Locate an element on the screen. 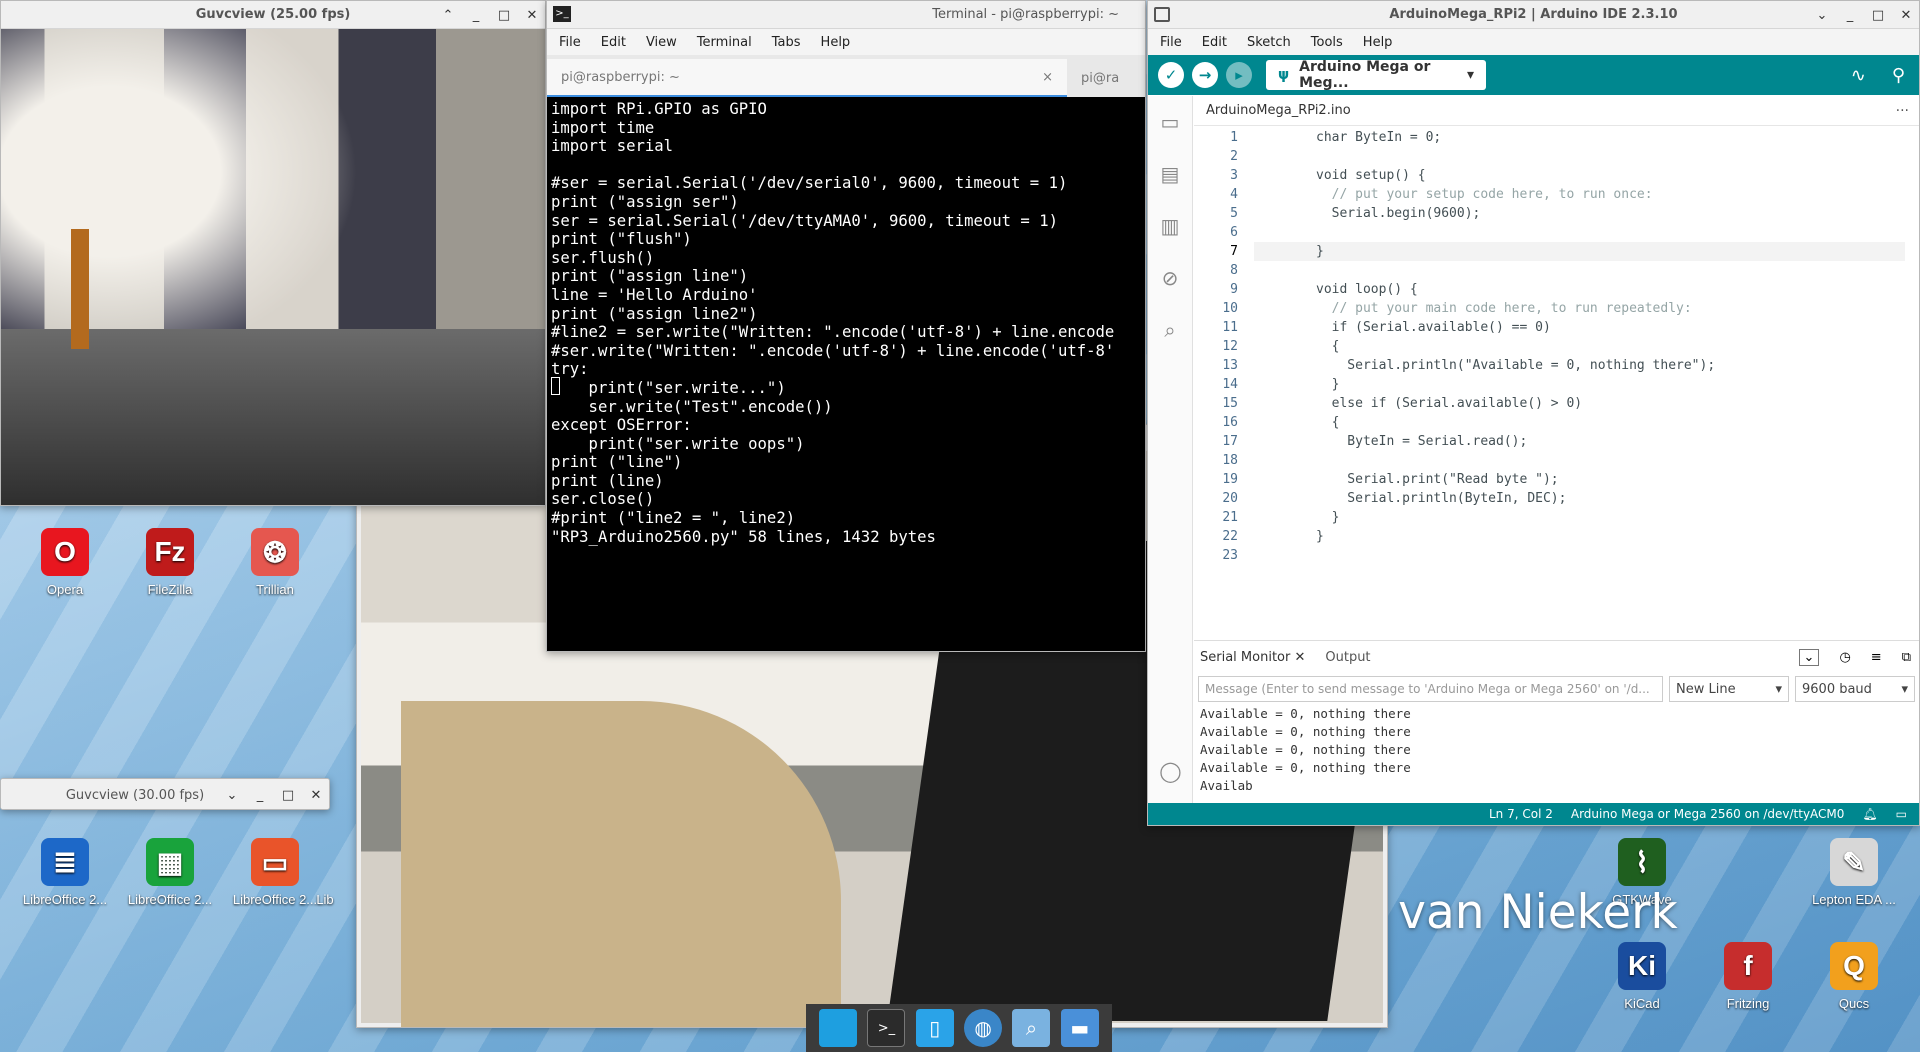 The width and height of the screenshot is (1920, 1052). tab-inactive: pi@ra is located at coordinates (1100, 78).